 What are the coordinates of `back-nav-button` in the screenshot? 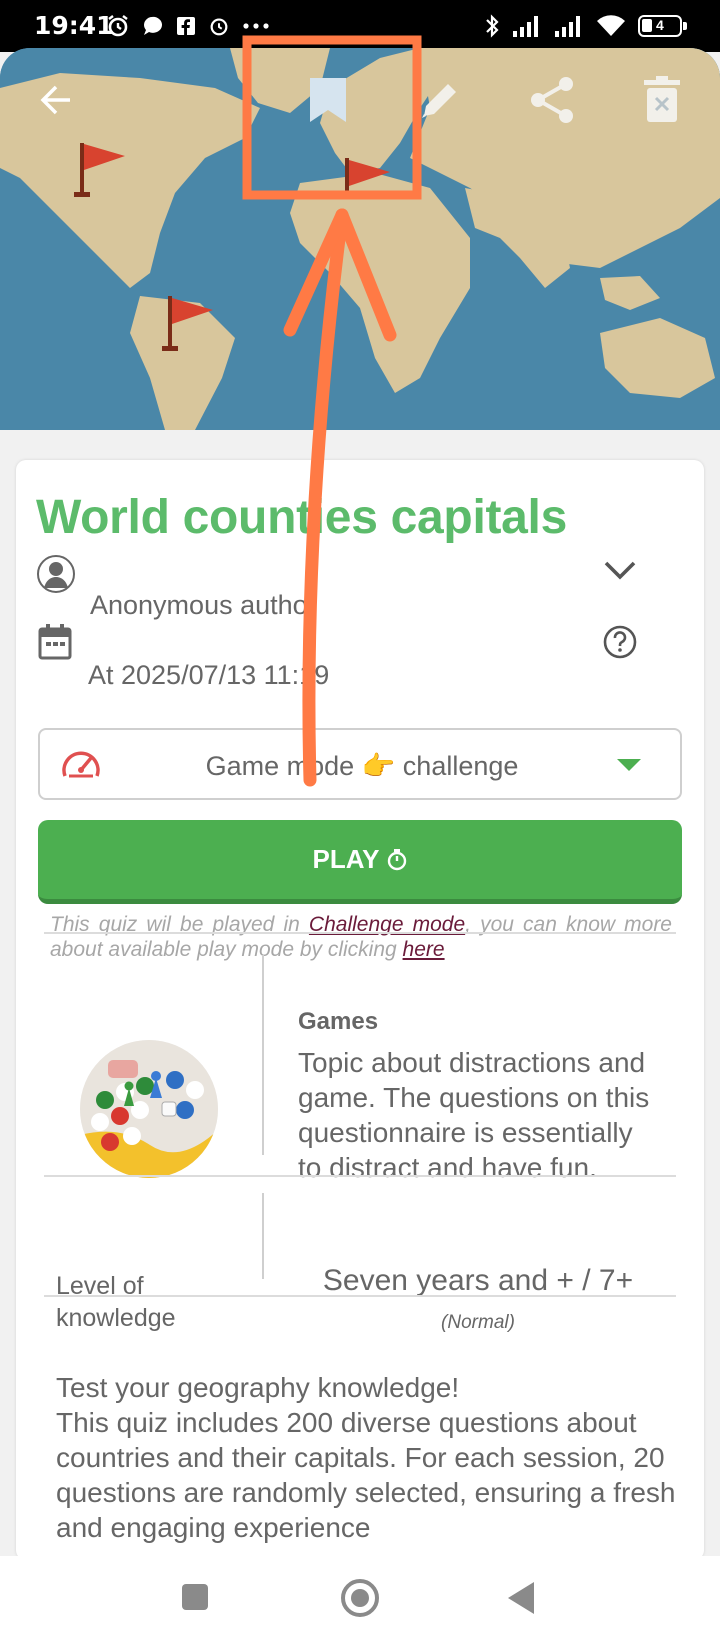 It's located at (522, 1598).